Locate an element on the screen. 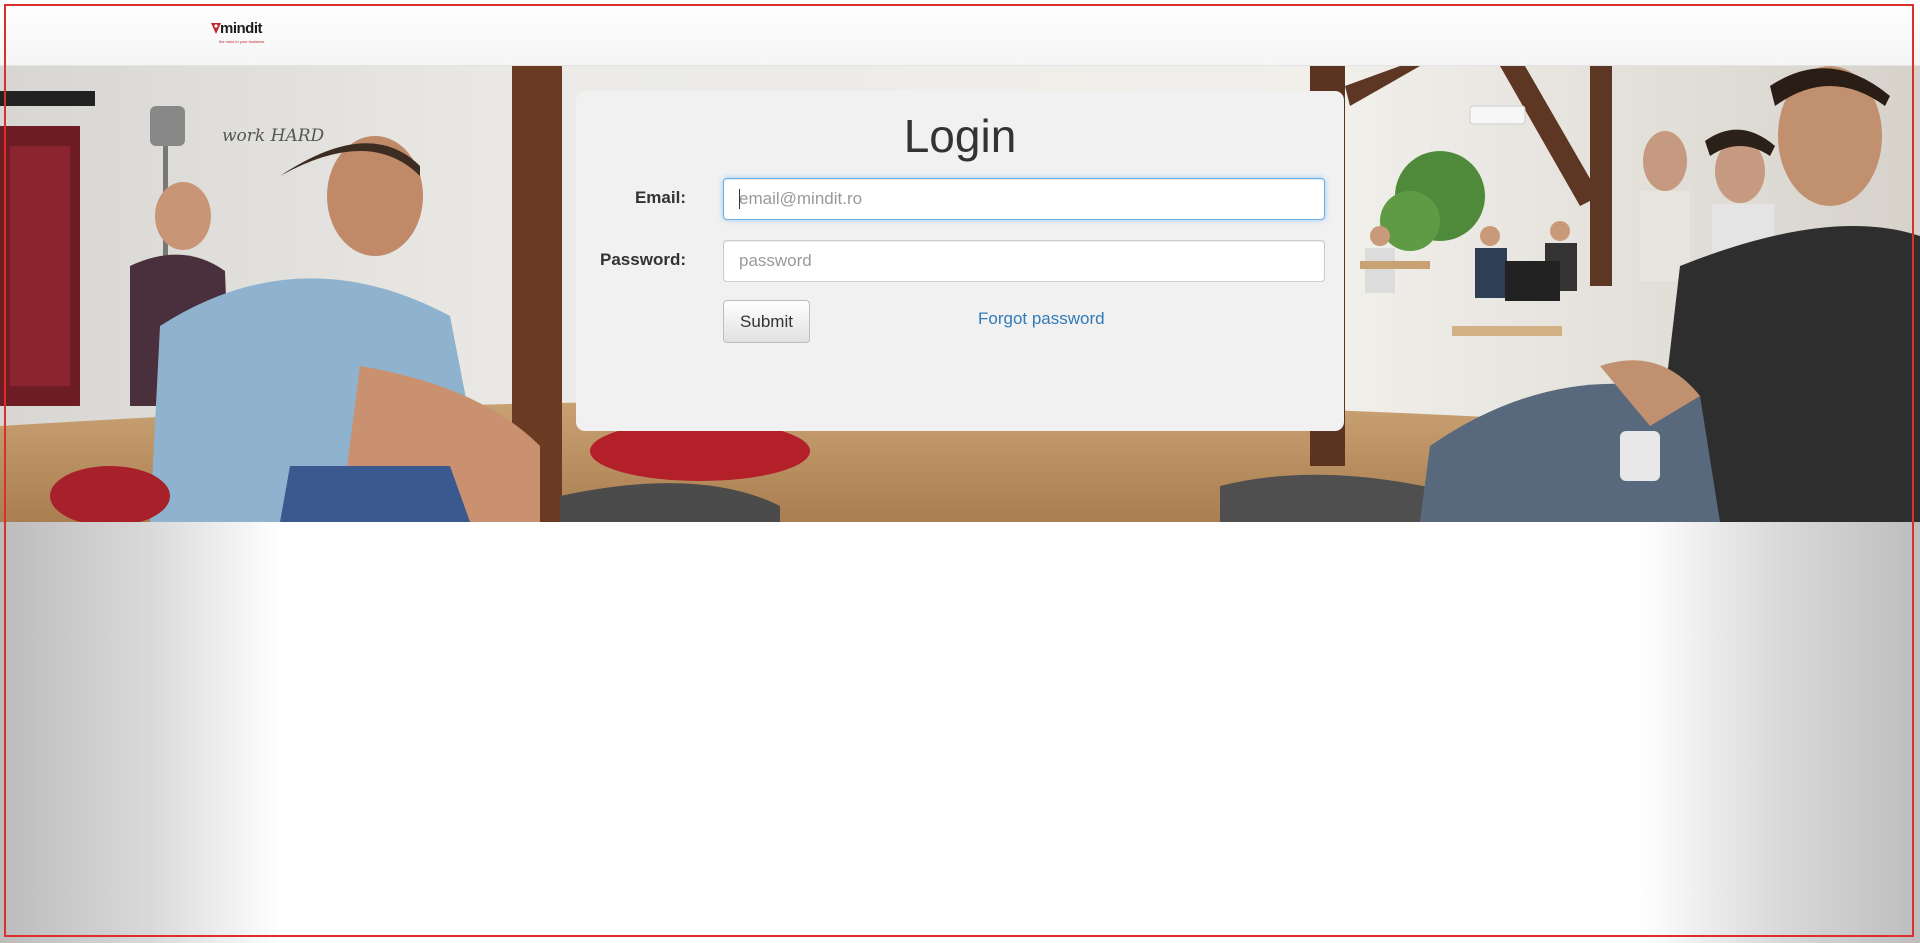 The image size is (1920, 943). email-input is located at coordinates (1024, 199).